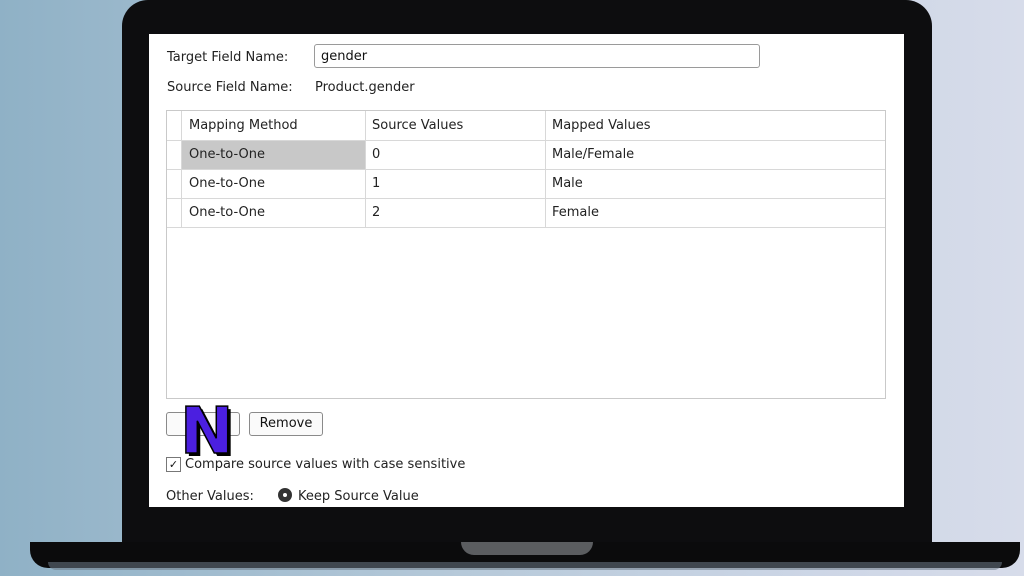  I want to click on keep-source-radio, so click(285, 495).